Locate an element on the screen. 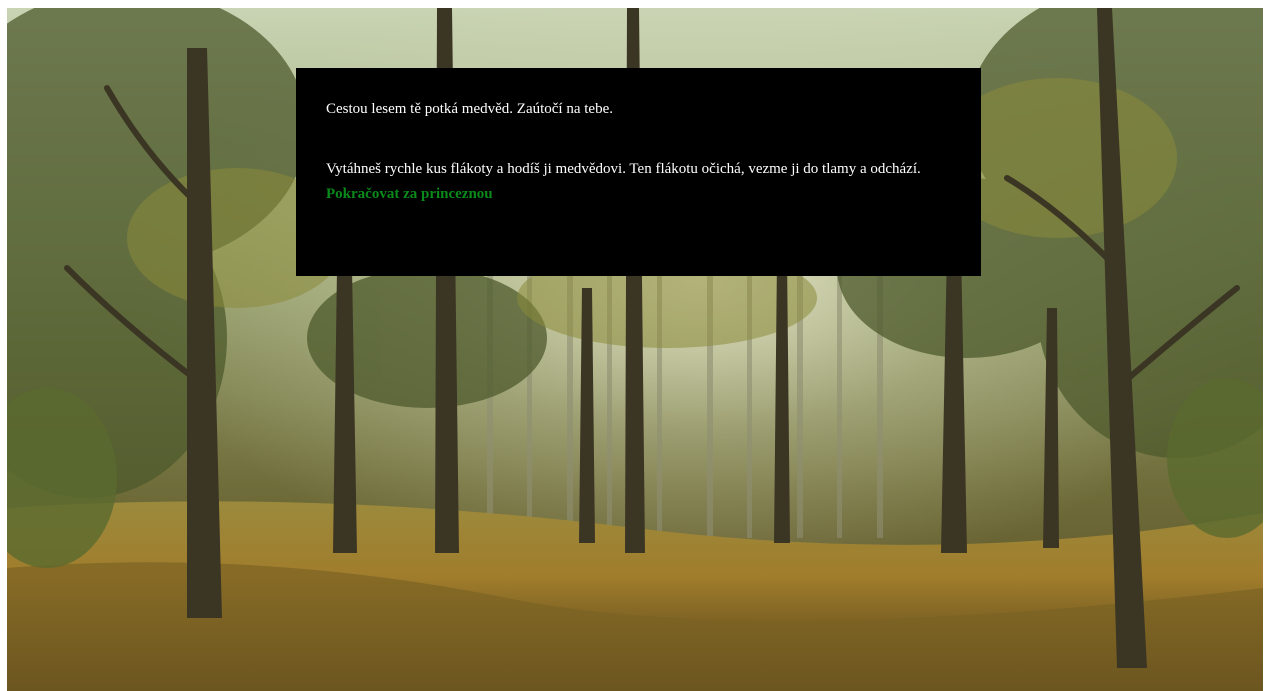 The image size is (1265, 691). continue-link: Pokračovat za princeznou is located at coordinates (409, 194).